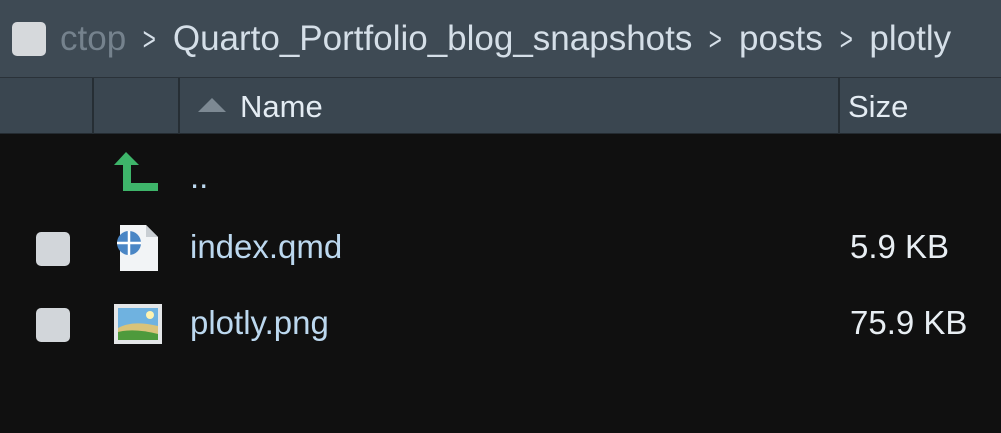  What do you see at coordinates (878, 106) in the screenshot?
I see `column-header-size-label: Size` at bounding box center [878, 106].